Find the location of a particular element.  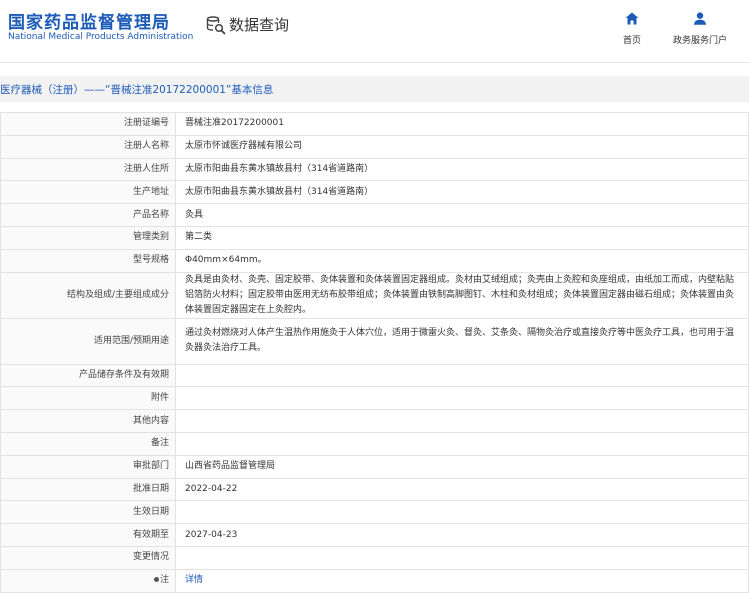

row-label: 产品名称 is located at coordinates (88, 215).